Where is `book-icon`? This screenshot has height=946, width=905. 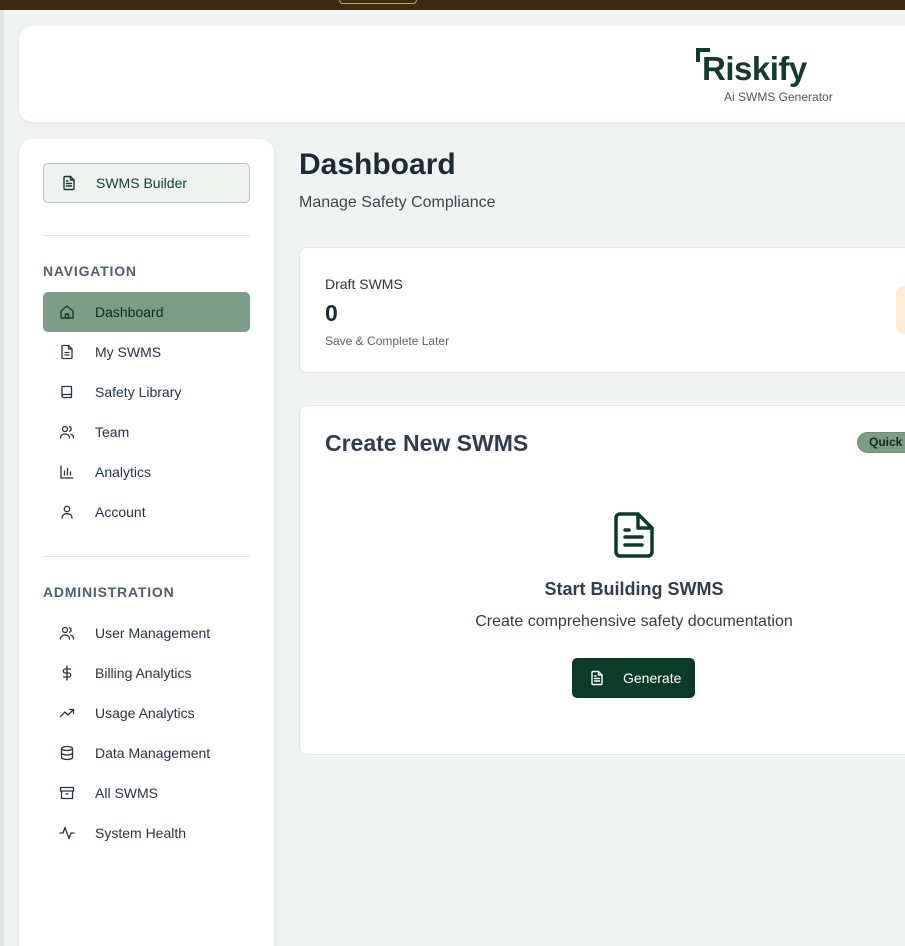
book-icon is located at coordinates (67, 392).